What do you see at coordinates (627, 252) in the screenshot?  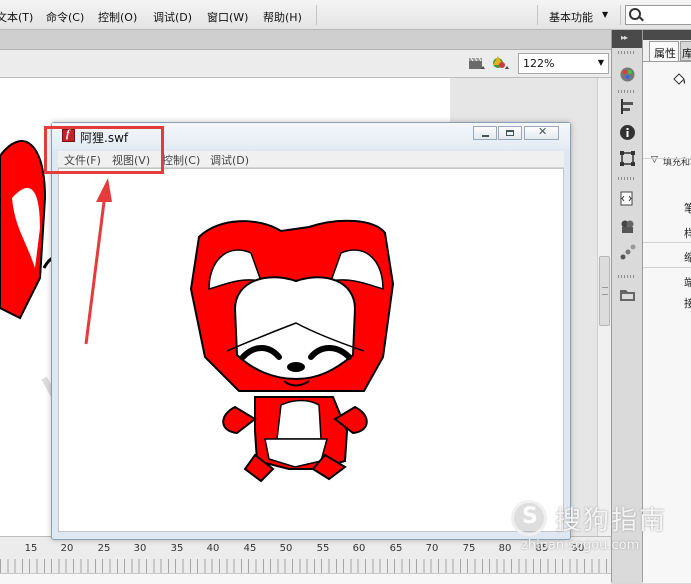 I see `motion-presets-icon` at bounding box center [627, 252].